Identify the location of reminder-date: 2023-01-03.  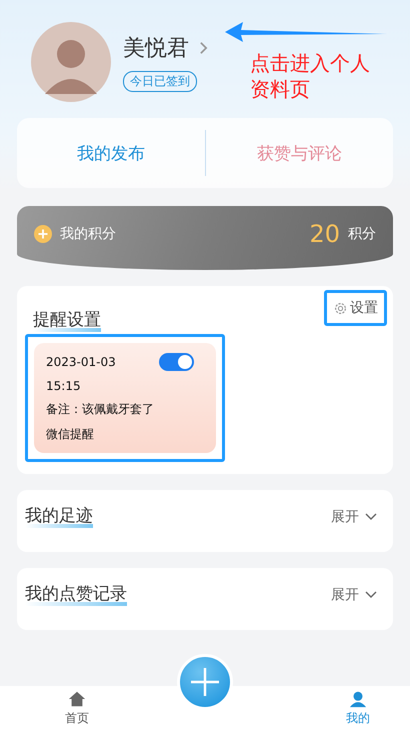
(81, 362).